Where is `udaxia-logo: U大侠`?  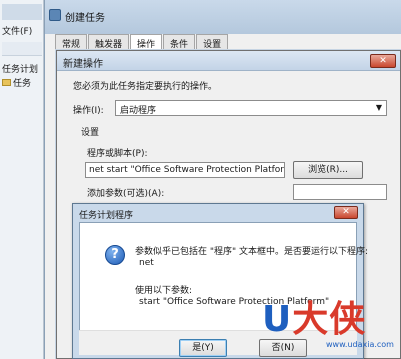
udaxia-logo: U大侠 is located at coordinates (314, 320).